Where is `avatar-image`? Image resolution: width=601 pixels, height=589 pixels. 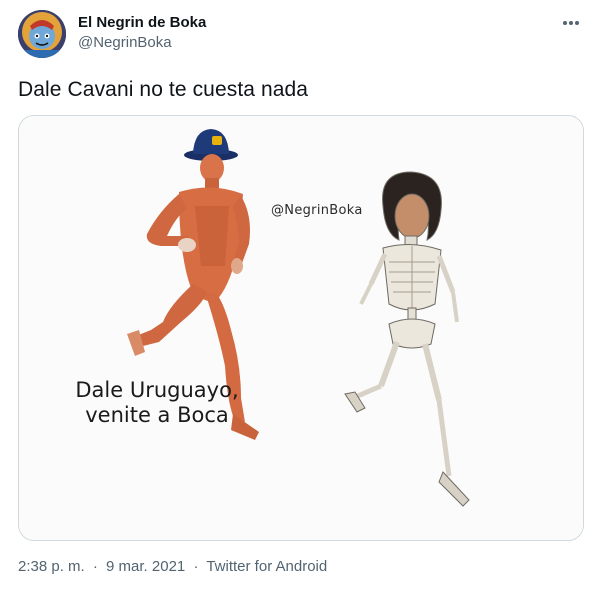 avatar-image is located at coordinates (42, 34).